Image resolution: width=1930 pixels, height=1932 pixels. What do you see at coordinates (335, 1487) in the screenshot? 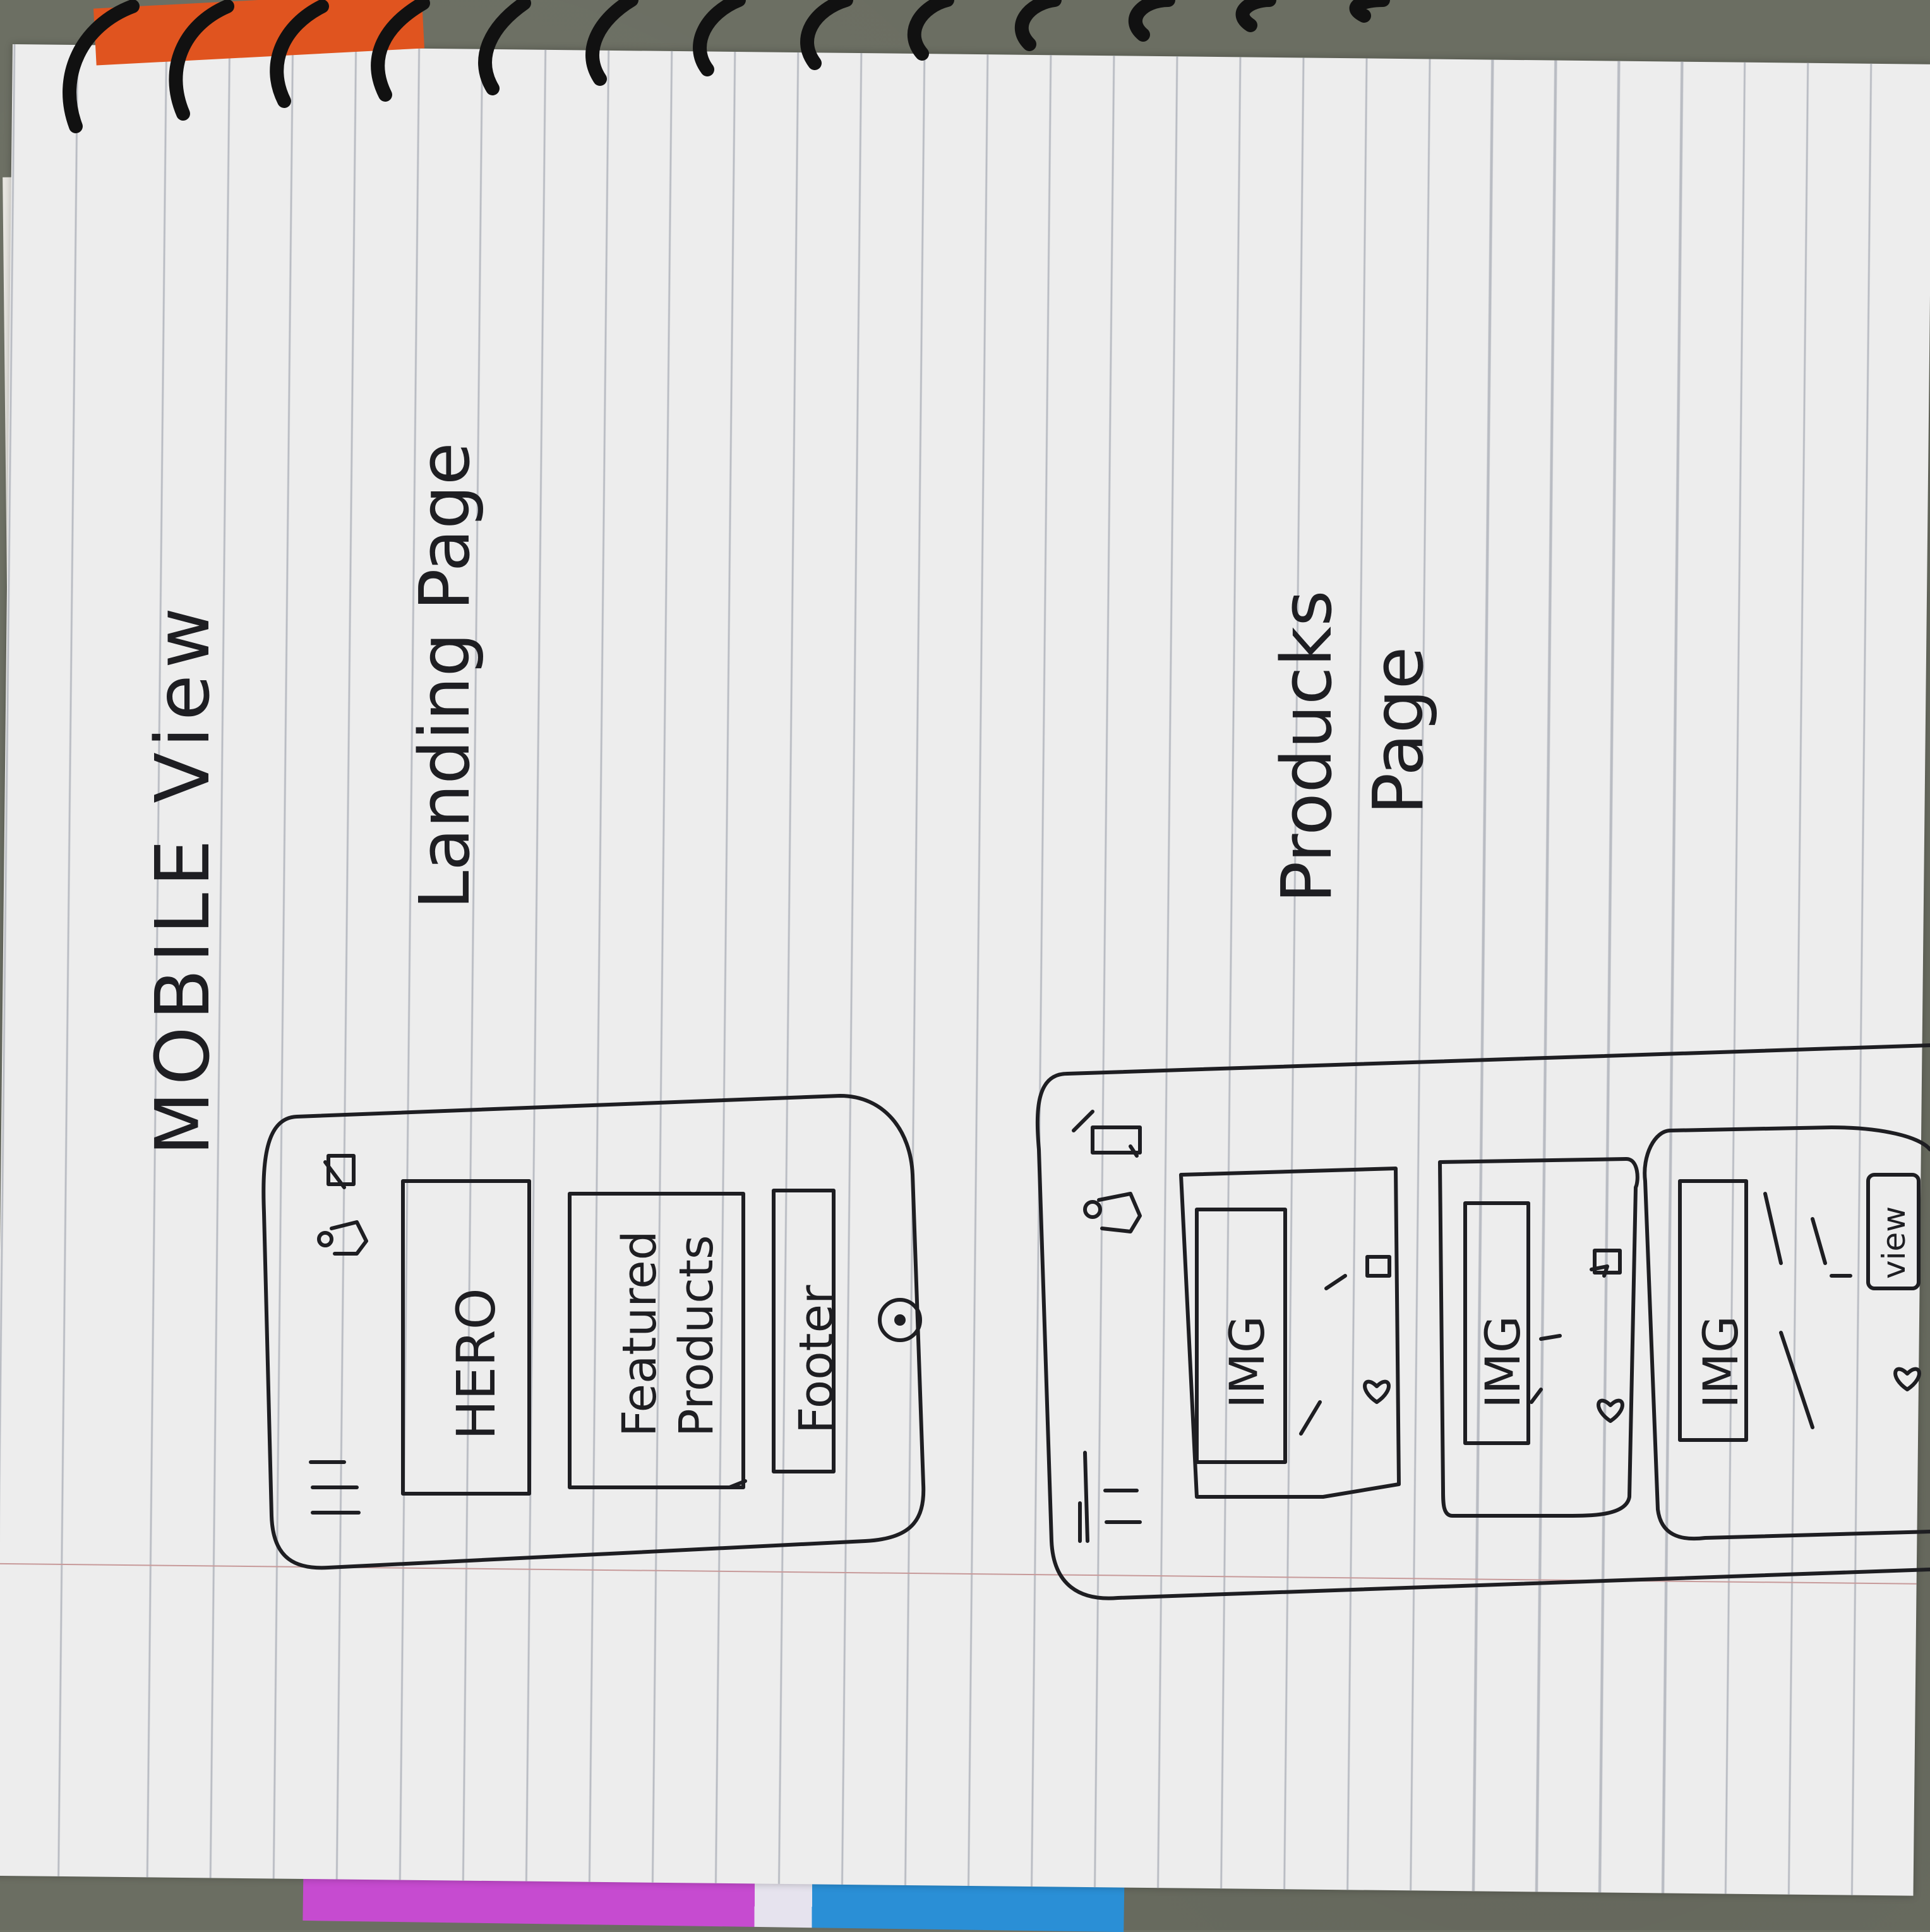
I see `landing-hamburger-menu-icon` at bounding box center [335, 1487].